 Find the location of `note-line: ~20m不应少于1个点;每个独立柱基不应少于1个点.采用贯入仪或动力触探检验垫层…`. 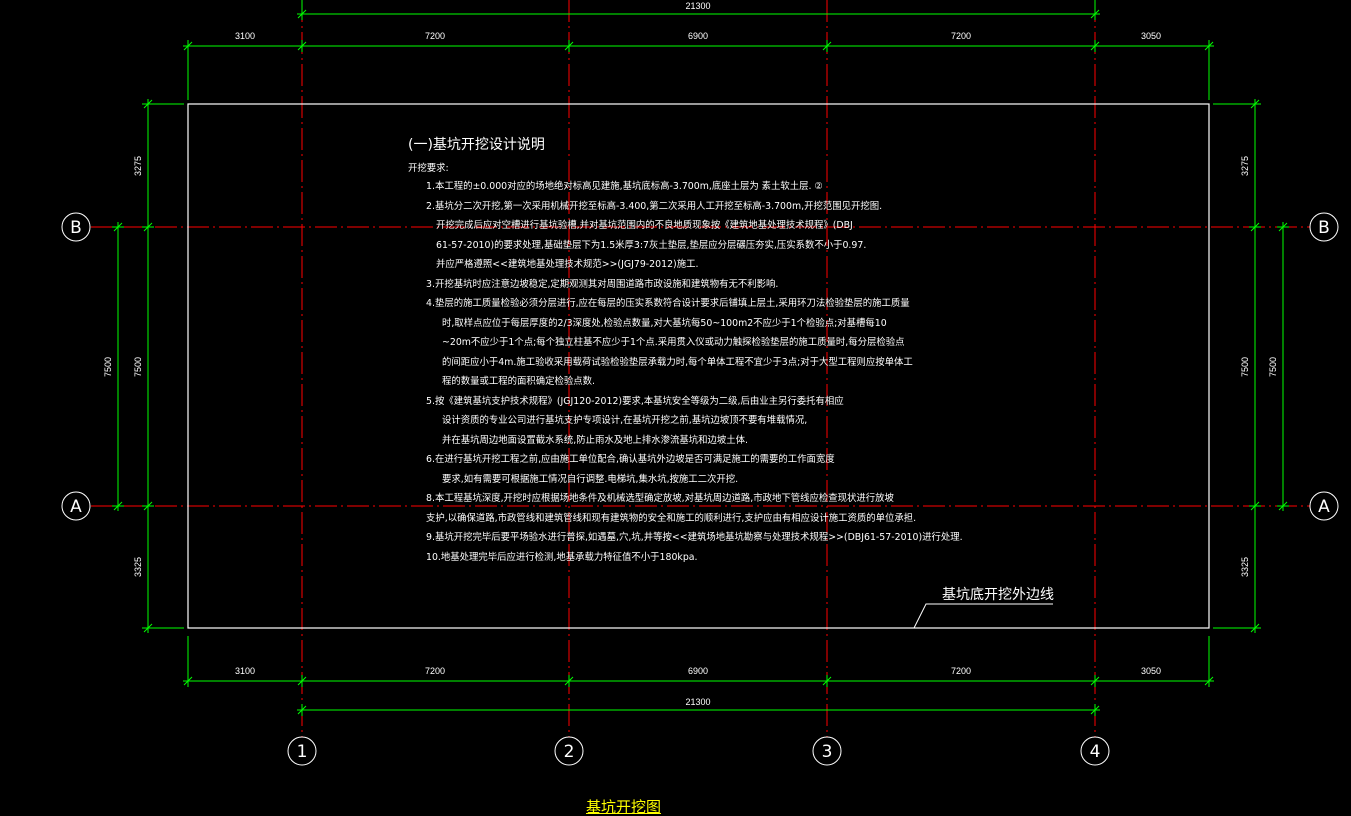

note-line: ~20m不应少于1个点;每个独立柱基不应少于1个点.采用贯入仪或动力触探检验垫层… is located at coordinates (673, 342).